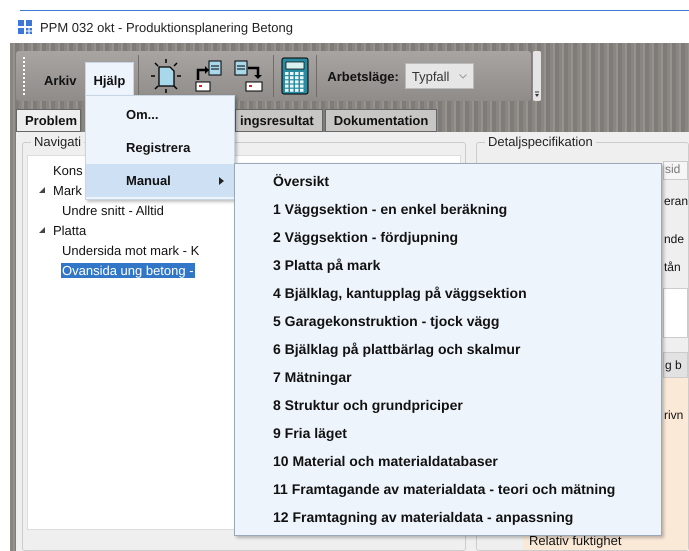 The image size is (689, 551). I want to click on field-label: Relativ fuktighet, so click(575, 540).